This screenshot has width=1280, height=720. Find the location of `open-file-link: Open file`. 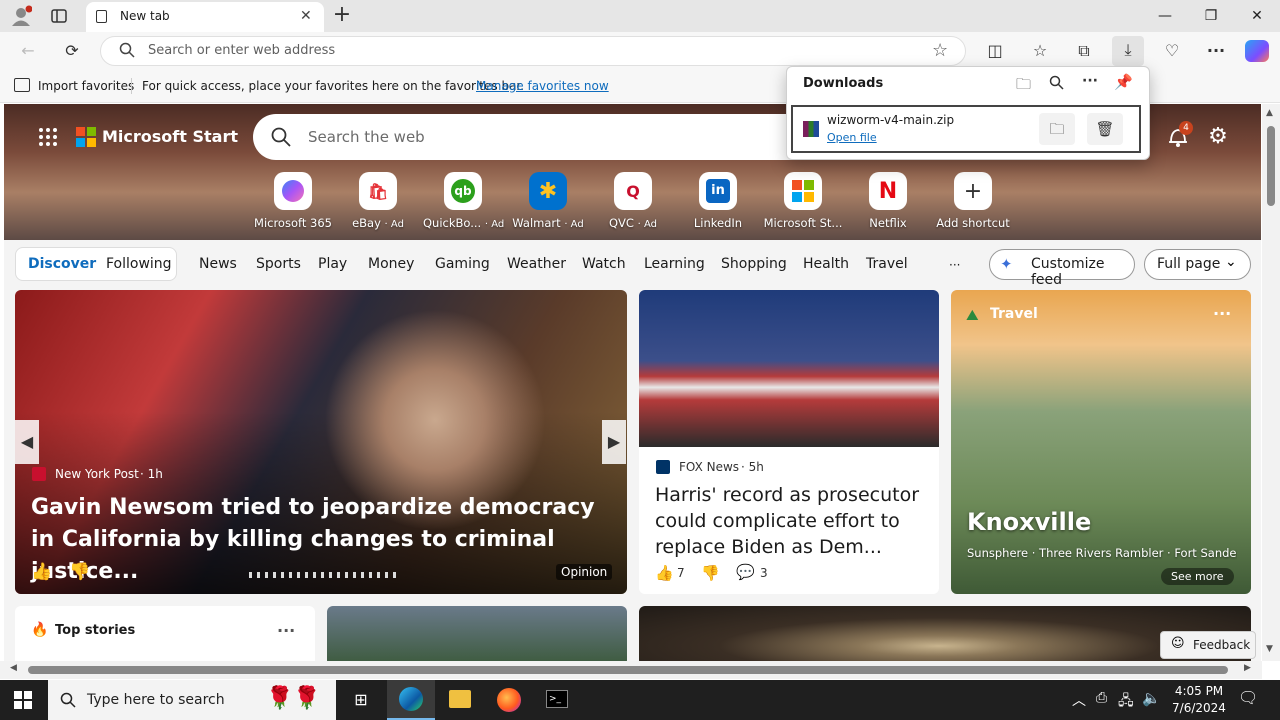

open-file-link: Open file is located at coordinates (852, 137).